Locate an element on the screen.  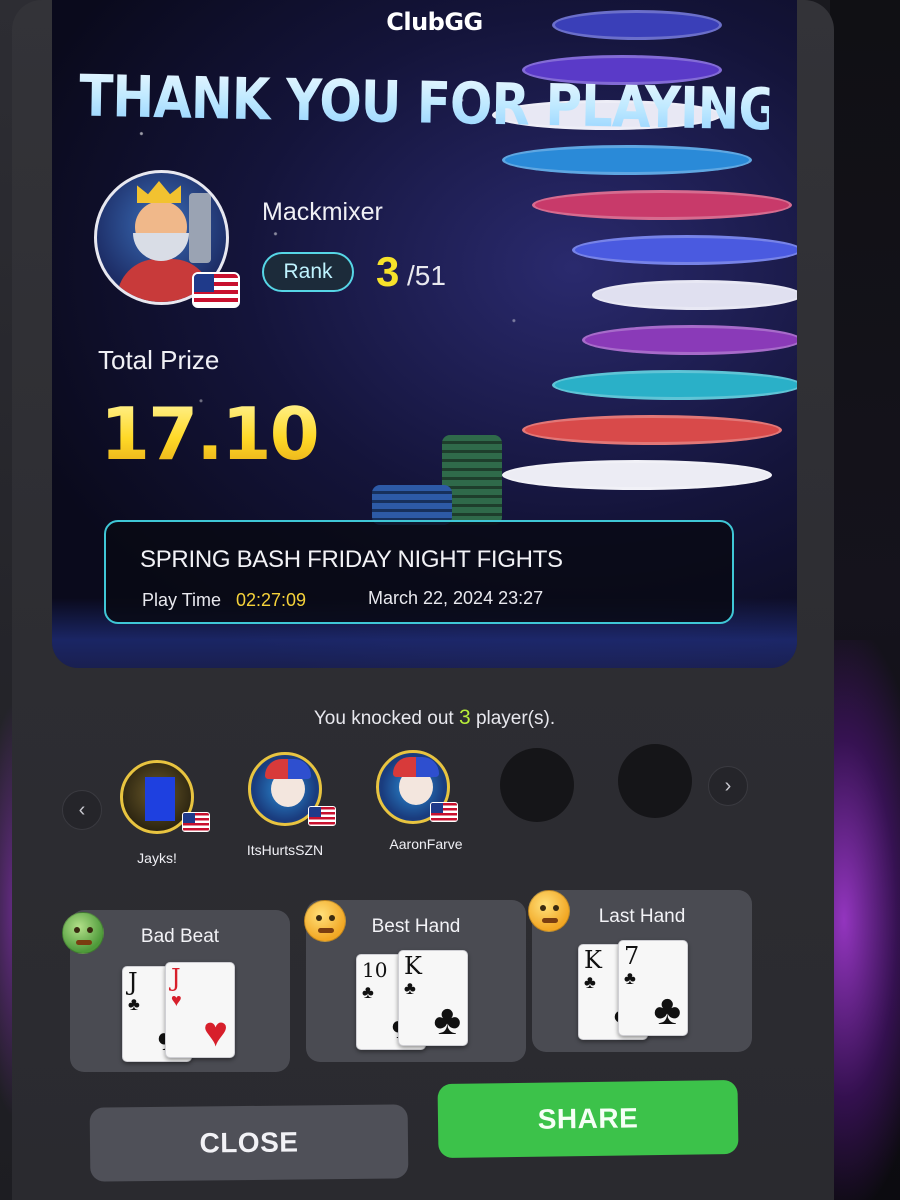
knockout-count: 3 is located at coordinates (464, 717).